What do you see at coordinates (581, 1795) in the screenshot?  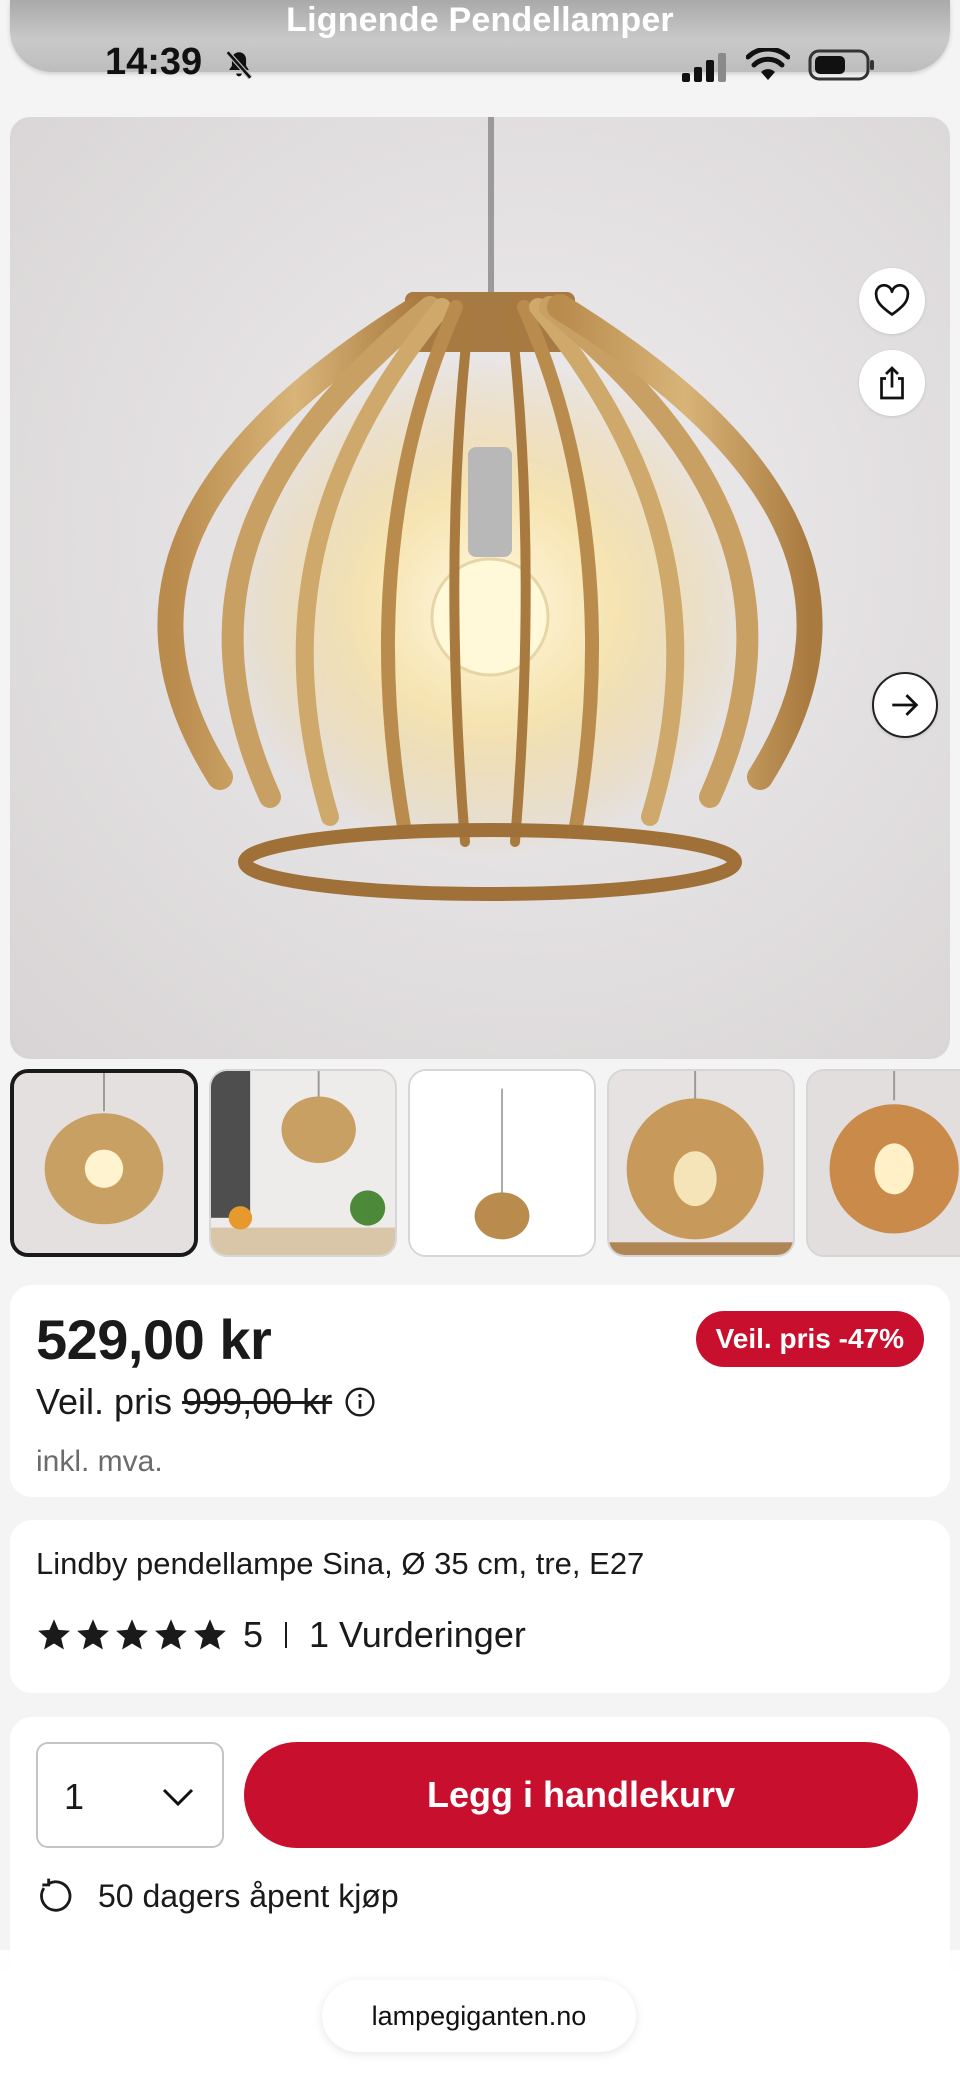 I see `add-to-cart-button: Legg i handlekurv` at bounding box center [581, 1795].